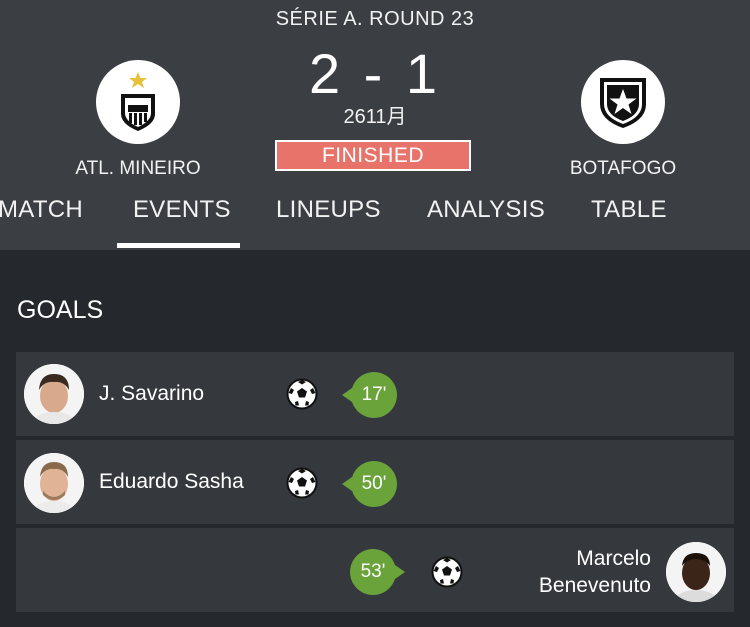 The height and width of the screenshot is (627, 750). I want to click on scorer-name: Marcelo Benevenuto, so click(595, 572).